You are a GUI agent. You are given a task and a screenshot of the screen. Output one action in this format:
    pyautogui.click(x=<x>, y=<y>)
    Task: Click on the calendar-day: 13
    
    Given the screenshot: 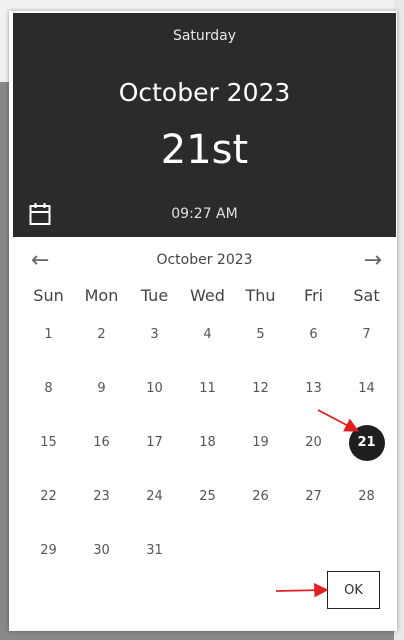 What is the action you would take?
    pyautogui.click(x=313, y=389)
    